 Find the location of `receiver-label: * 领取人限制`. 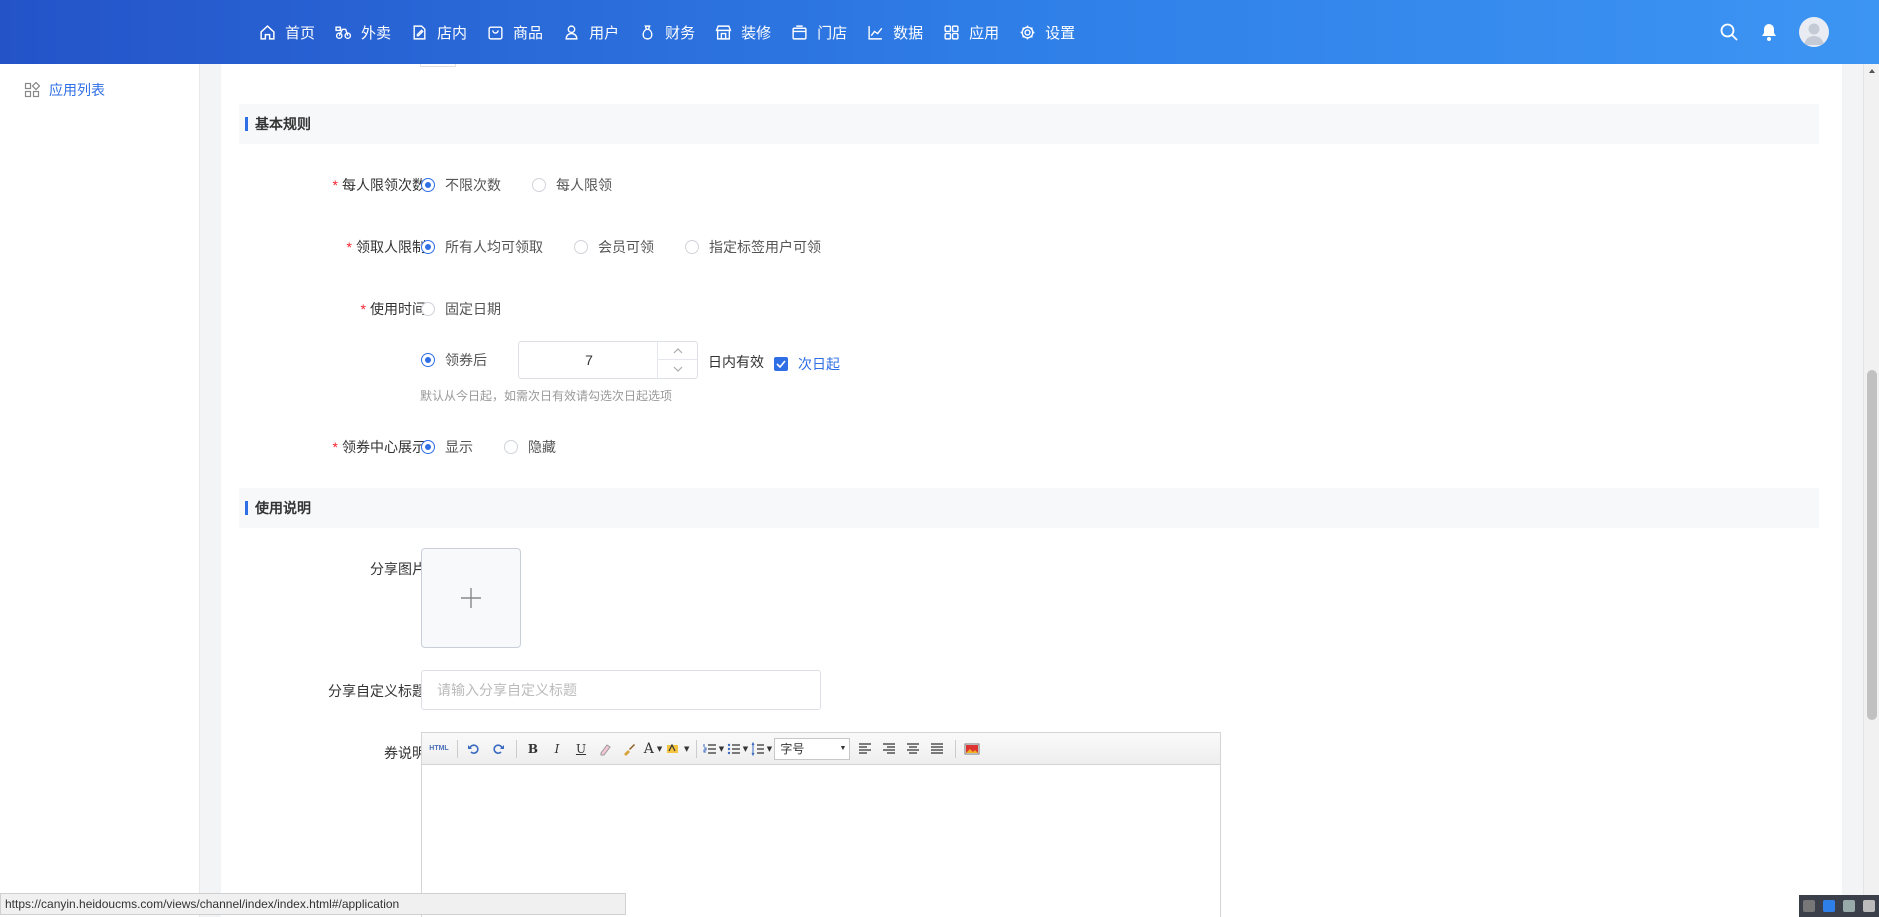

receiver-label: * 领取人限制 is located at coordinates (323, 247).